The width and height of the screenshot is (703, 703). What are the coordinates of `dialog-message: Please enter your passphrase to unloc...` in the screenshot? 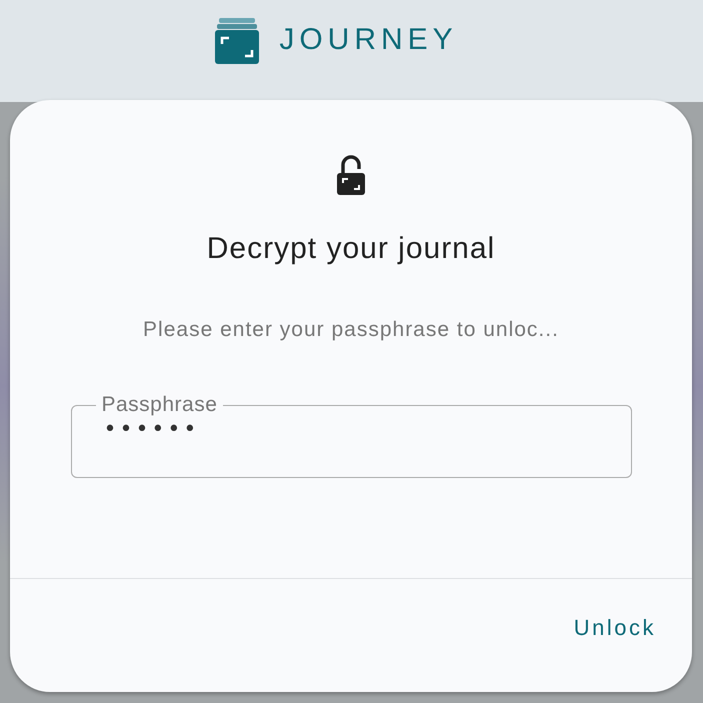 It's located at (351, 330).